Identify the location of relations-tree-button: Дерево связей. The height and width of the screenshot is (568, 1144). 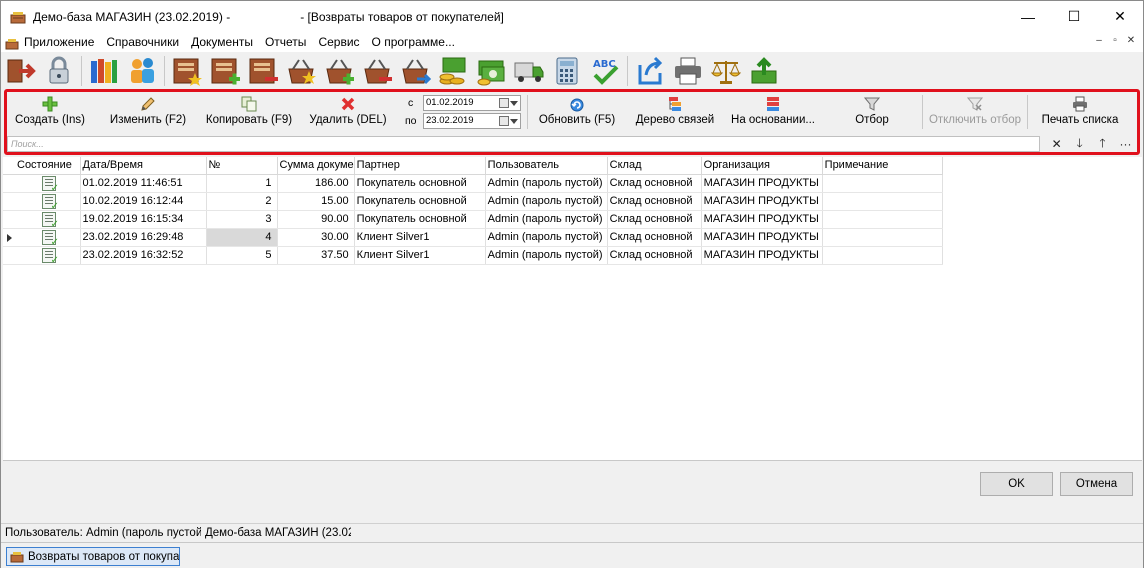
(675, 111).